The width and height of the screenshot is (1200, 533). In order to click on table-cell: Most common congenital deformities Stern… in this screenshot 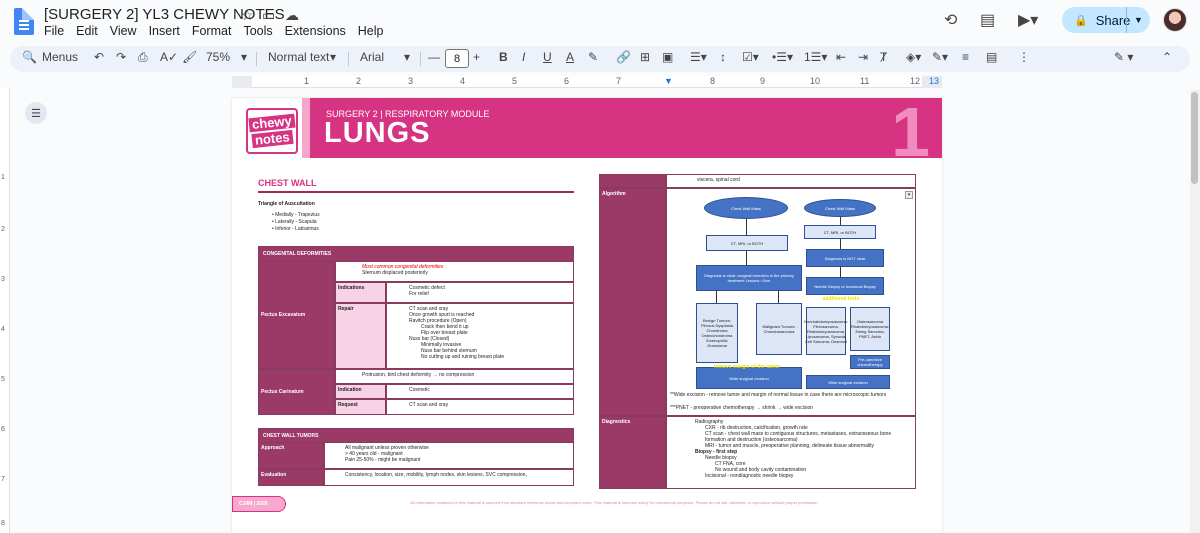, I will do `click(454, 271)`.